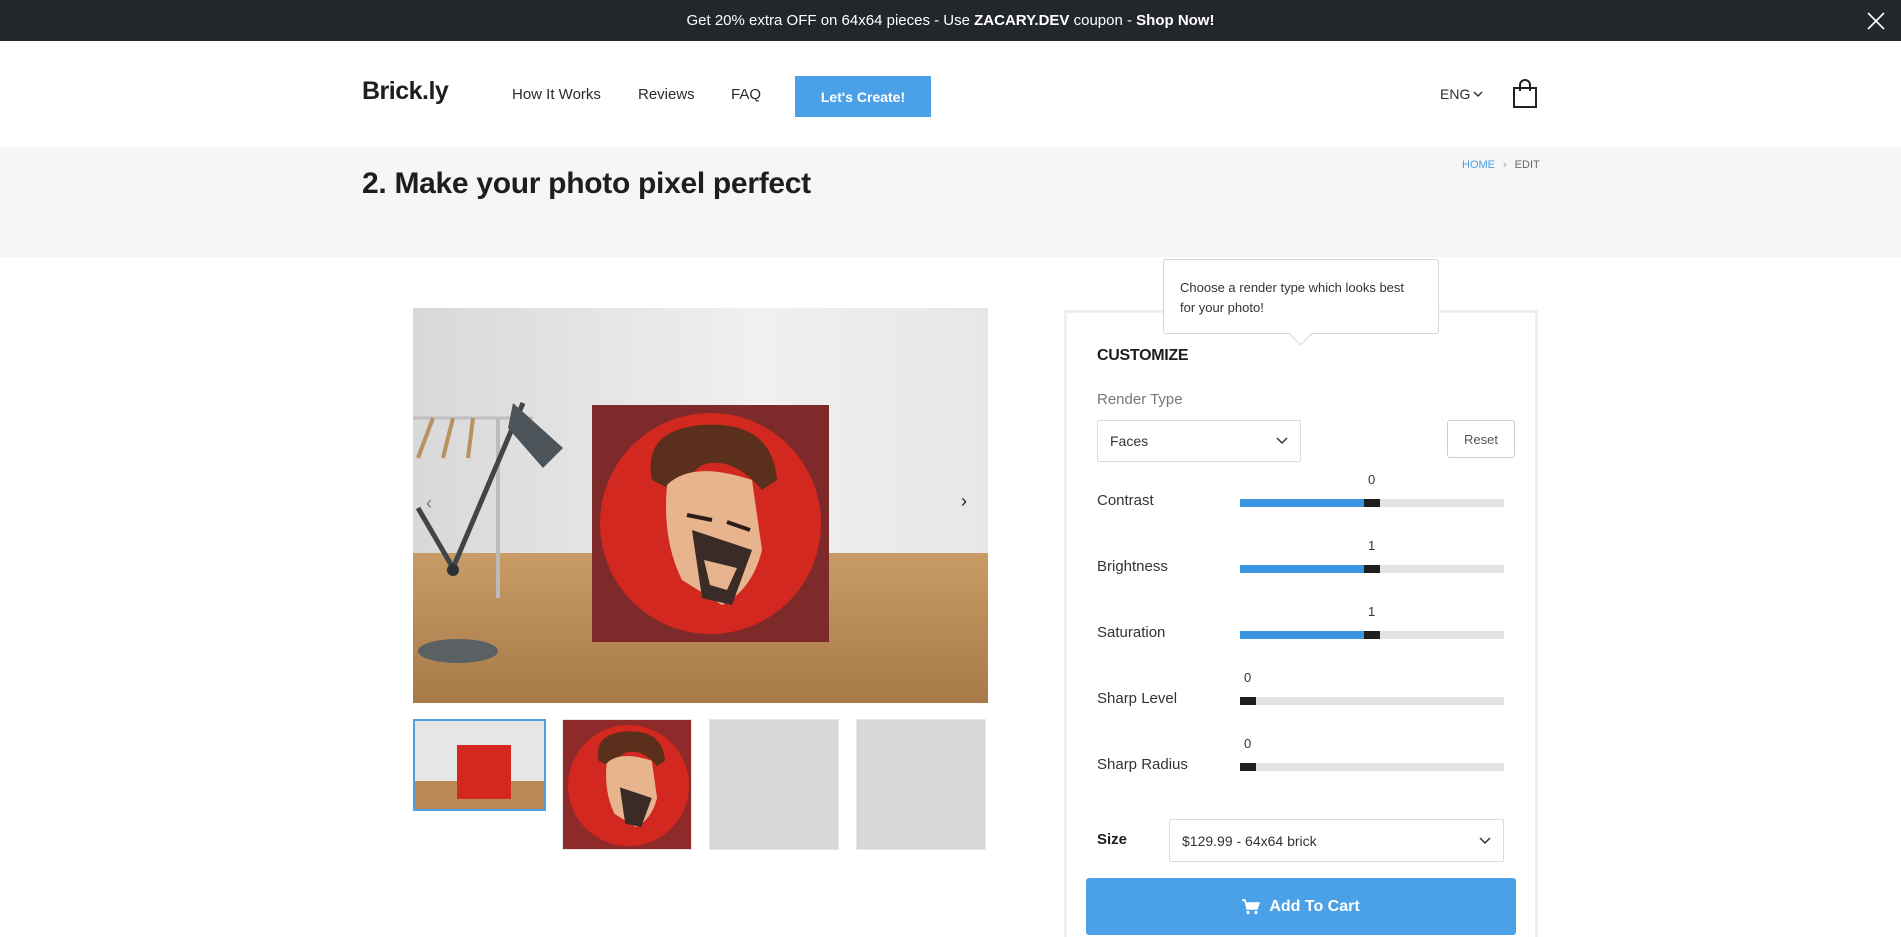  What do you see at coordinates (746, 94) in the screenshot?
I see `nav-faq: FAQ` at bounding box center [746, 94].